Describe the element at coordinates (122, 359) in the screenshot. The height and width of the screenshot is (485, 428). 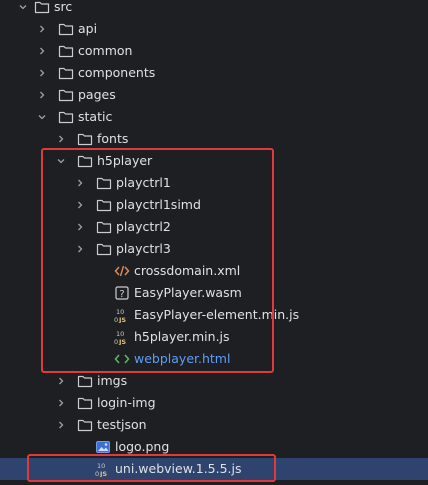
I see `html-file-icon` at that location.